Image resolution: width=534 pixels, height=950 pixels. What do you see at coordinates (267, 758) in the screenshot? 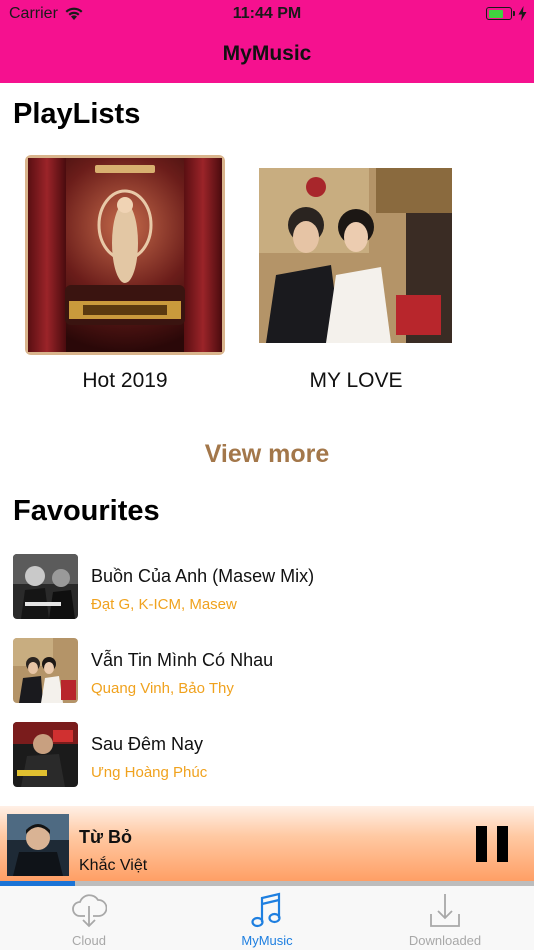
I see `favourite-song-row: Sau Đêm Nay Ưng Hoàng Phúc` at bounding box center [267, 758].